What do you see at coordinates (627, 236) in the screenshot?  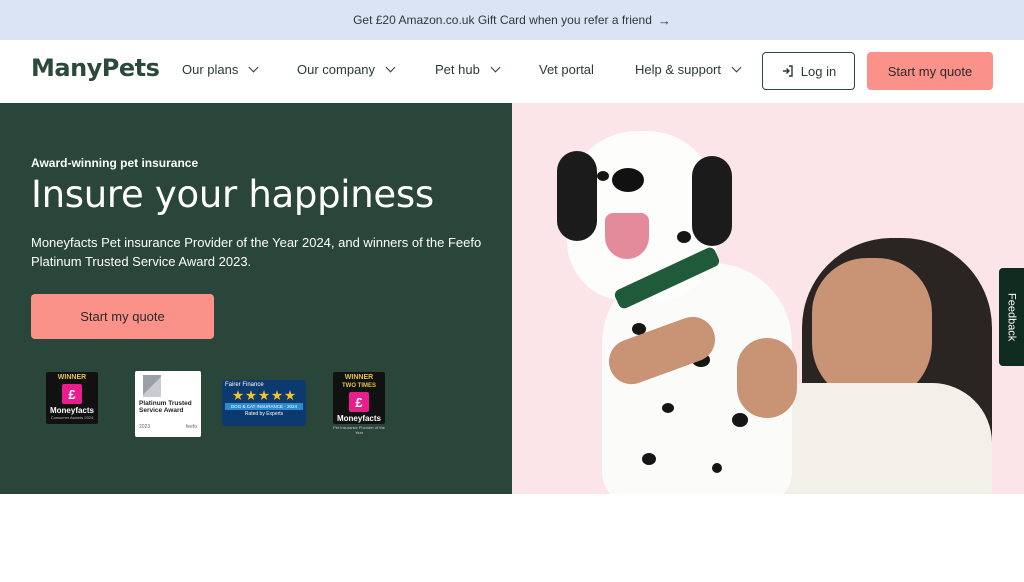 I see `dog-tongue` at bounding box center [627, 236].